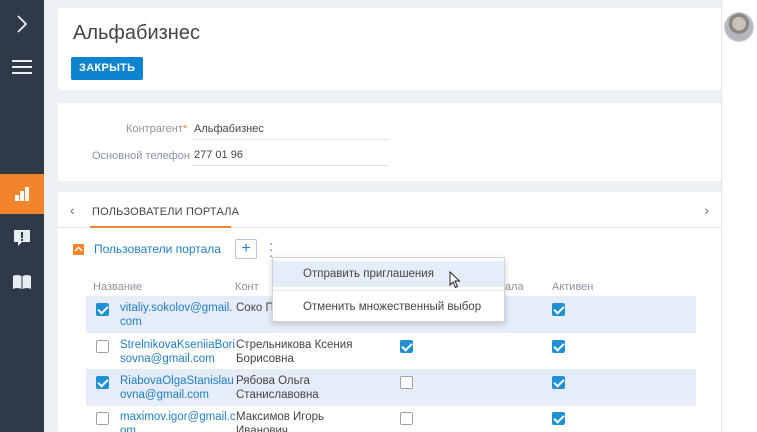 This screenshot has width=757, height=432. What do you see at coordinates (218, 155) in the screenshot?
I see `phone-value: 277 01 96` at bounding box center [218, 155].